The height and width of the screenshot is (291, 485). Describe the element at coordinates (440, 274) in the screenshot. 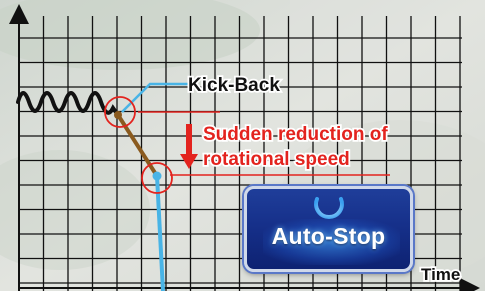

I see `x-axis-label: Time` at that location.